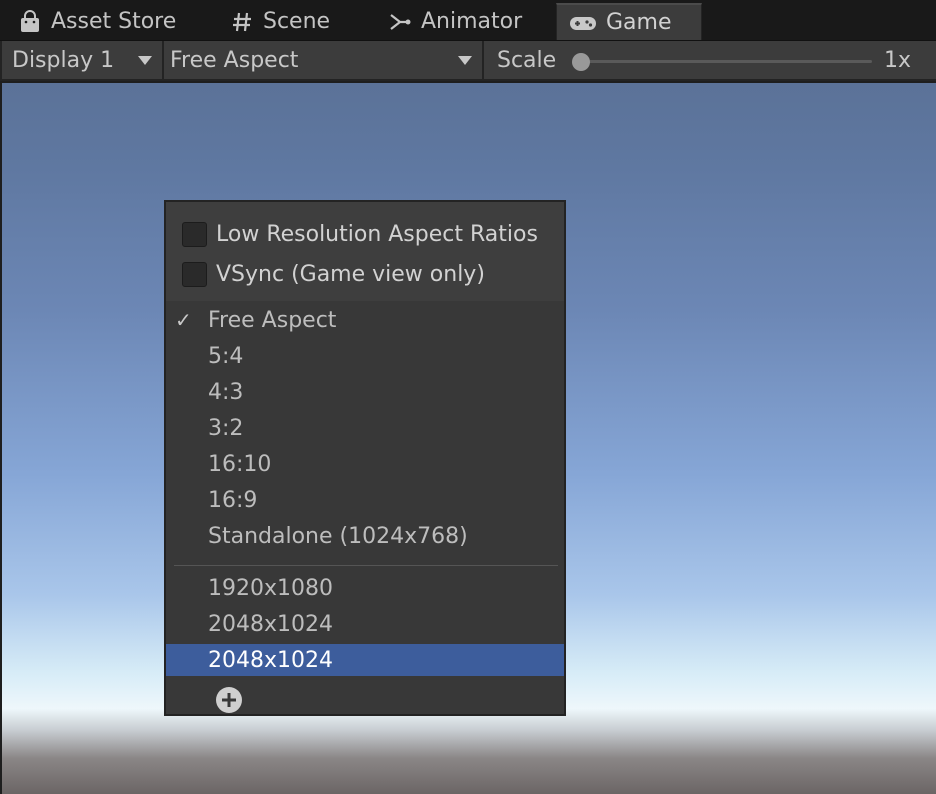 The height and width of the screenshot is (794, 936). I want to click on tab-label: Scene, so click(297, 21).